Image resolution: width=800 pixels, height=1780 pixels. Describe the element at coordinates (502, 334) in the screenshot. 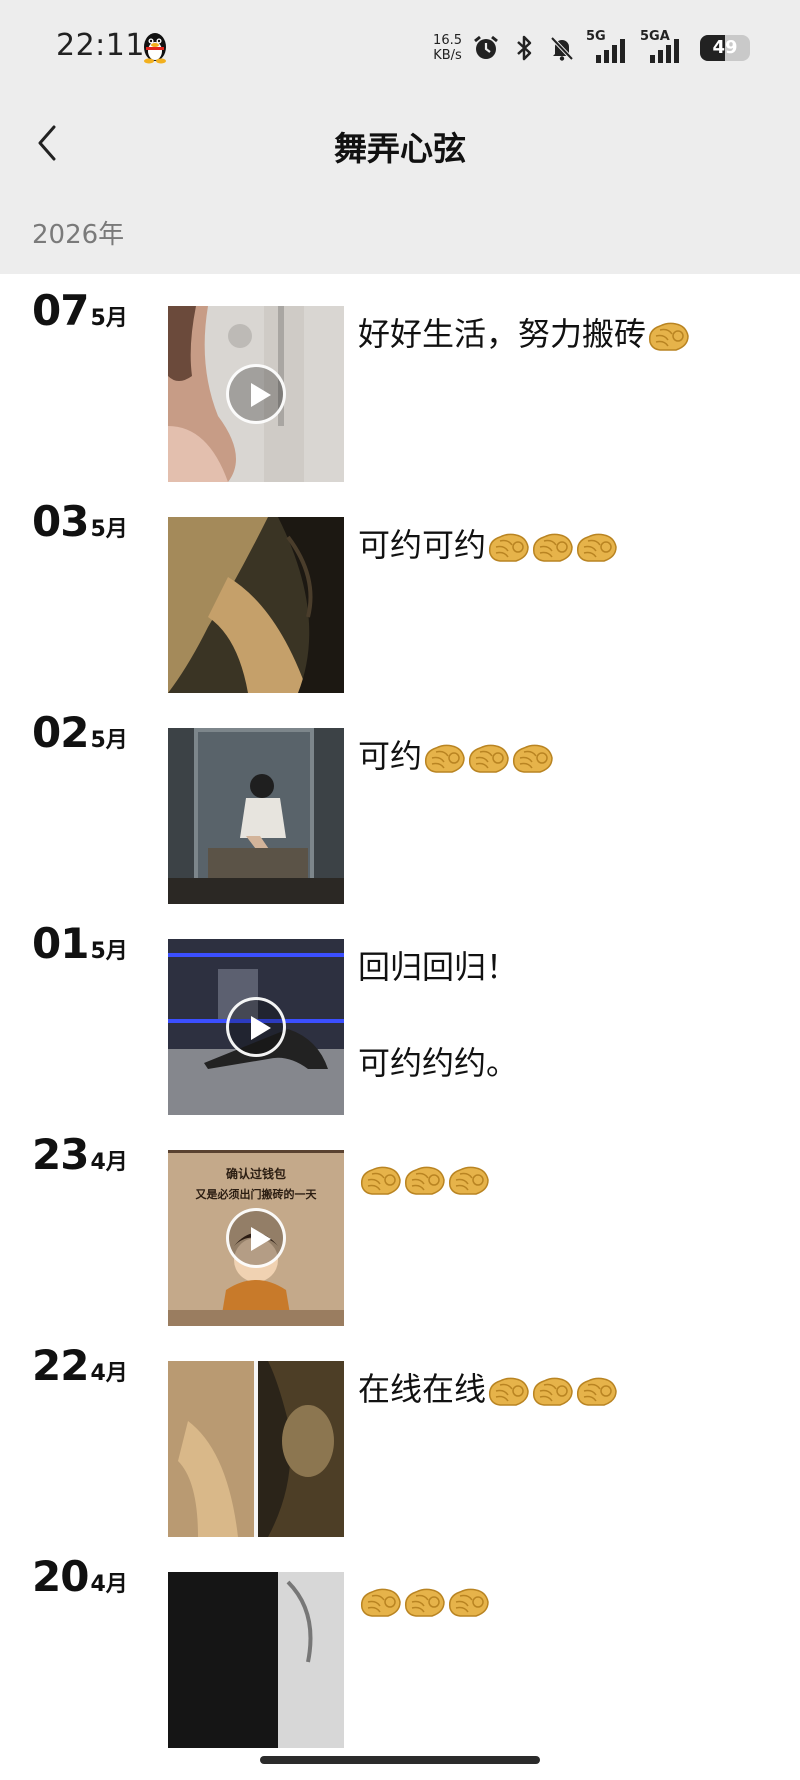

I see `post-caption: 好好生活，努力搬砖` at that location.